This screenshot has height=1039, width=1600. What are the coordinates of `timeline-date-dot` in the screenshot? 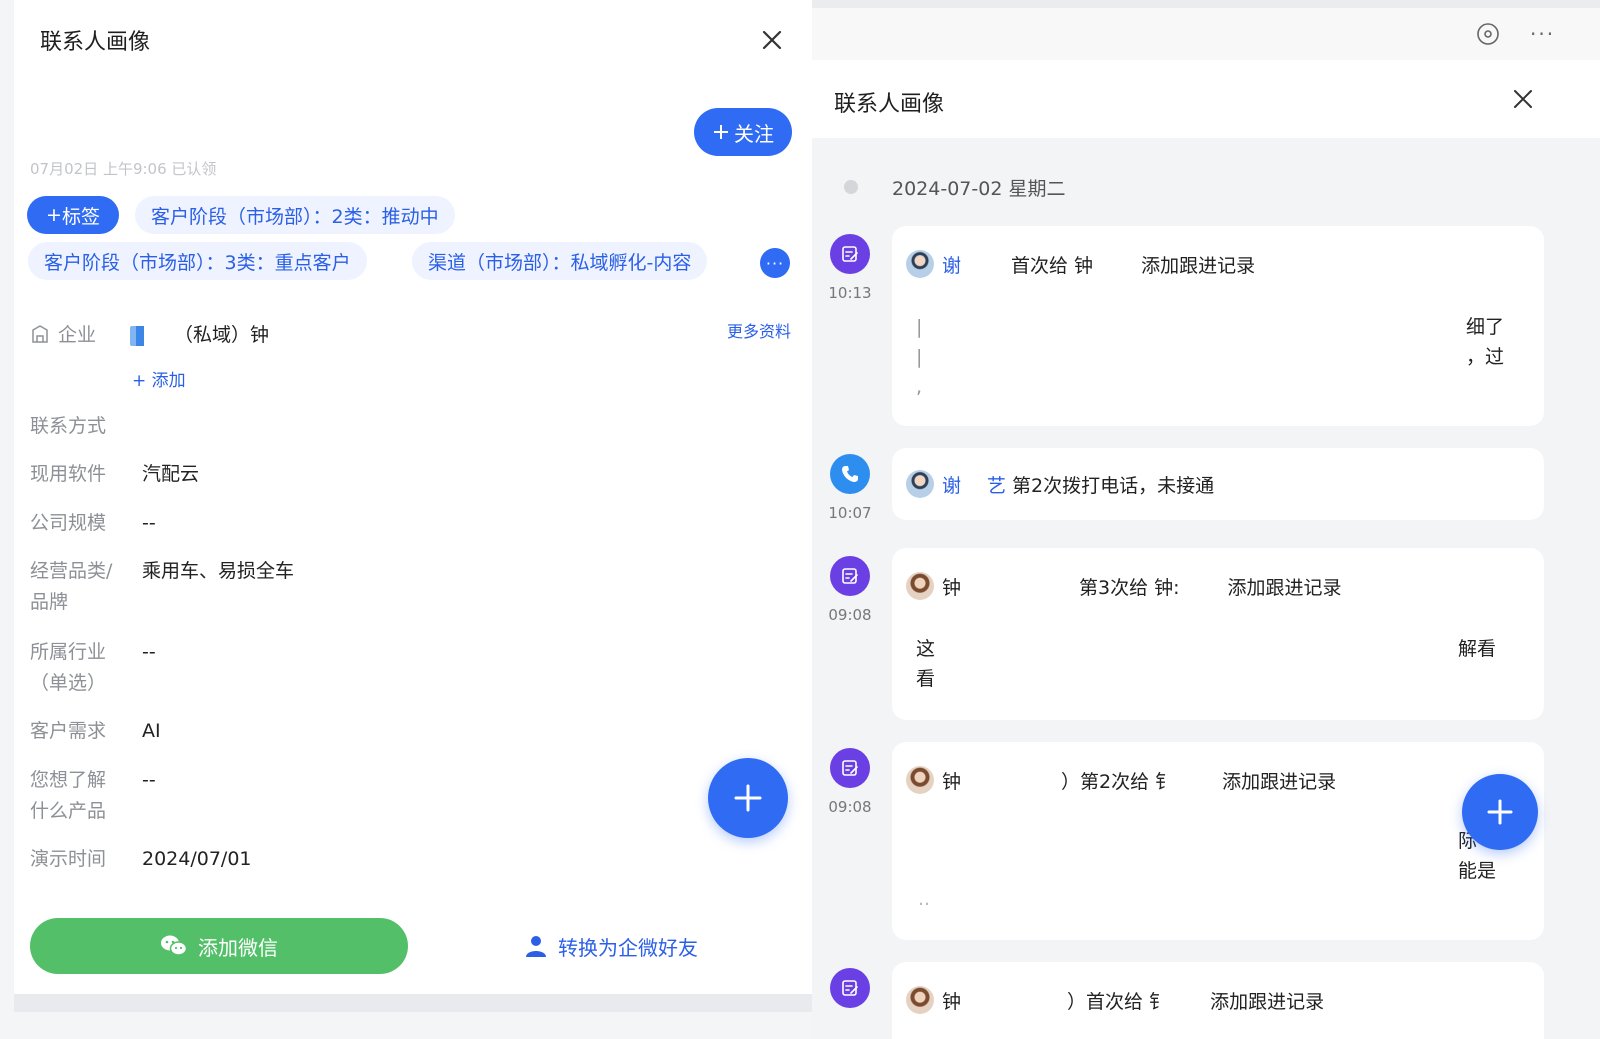 It's located at (851, 187).